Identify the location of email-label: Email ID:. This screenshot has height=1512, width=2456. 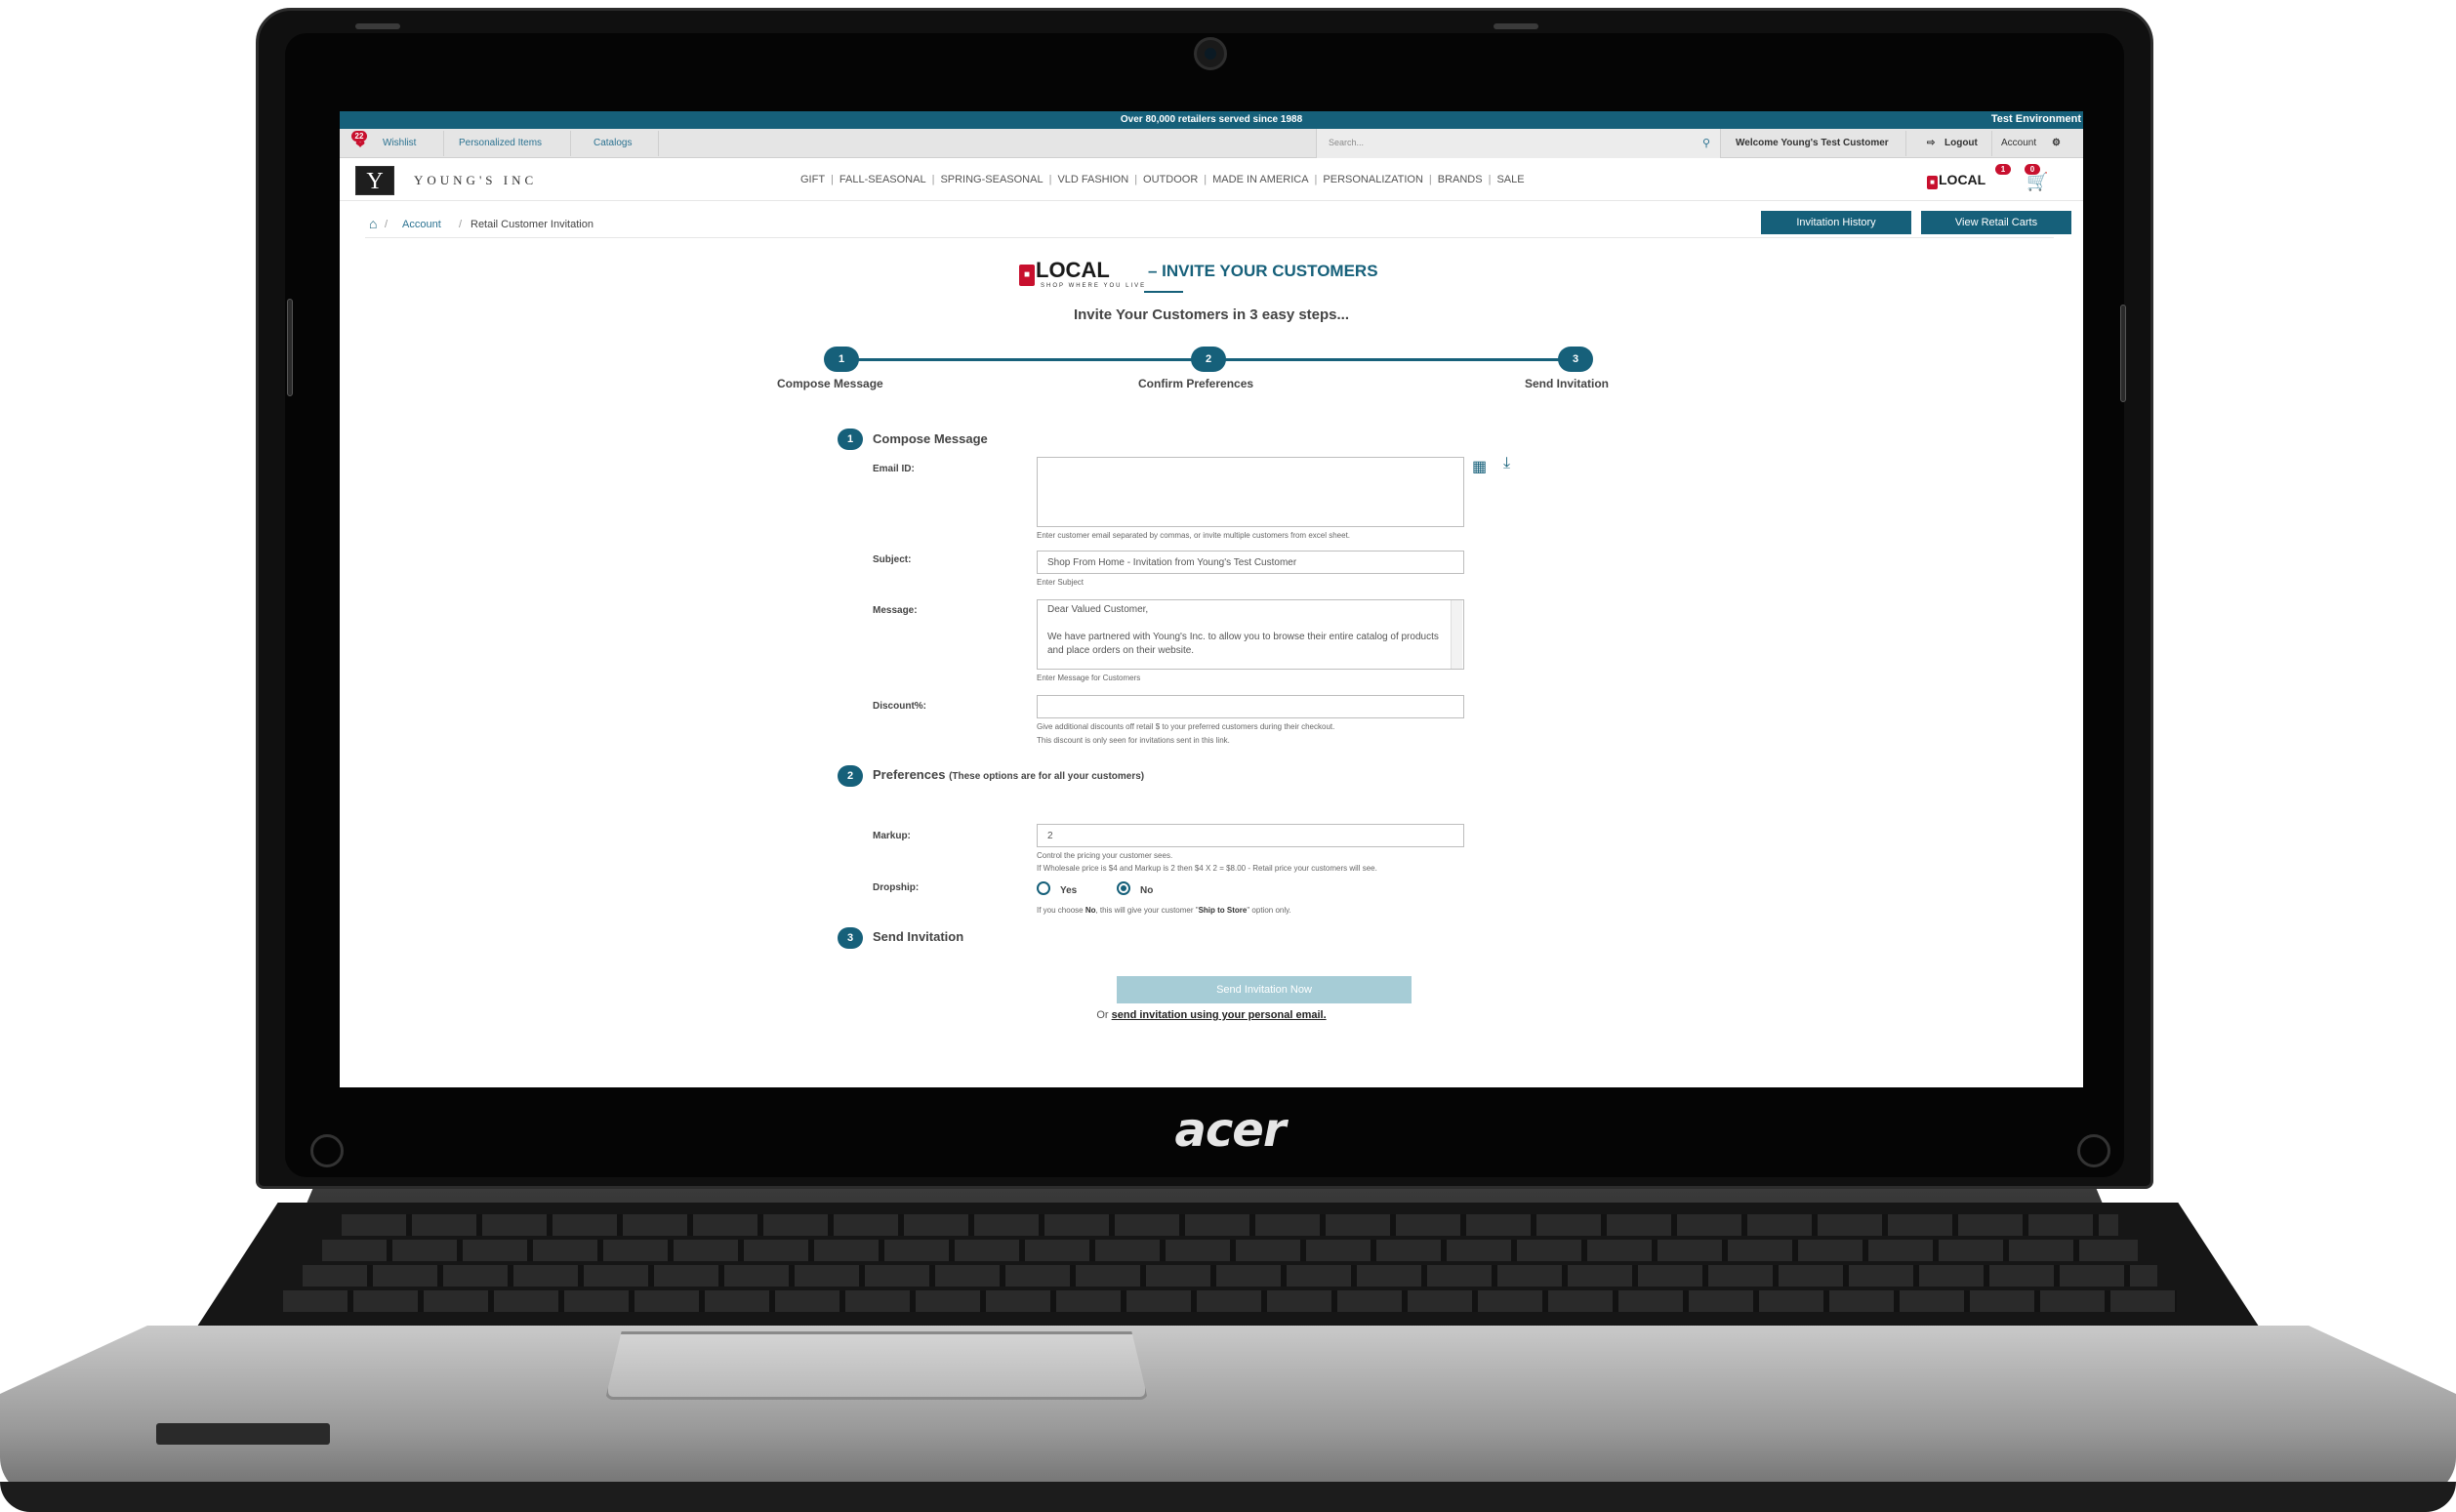
(894, 469).